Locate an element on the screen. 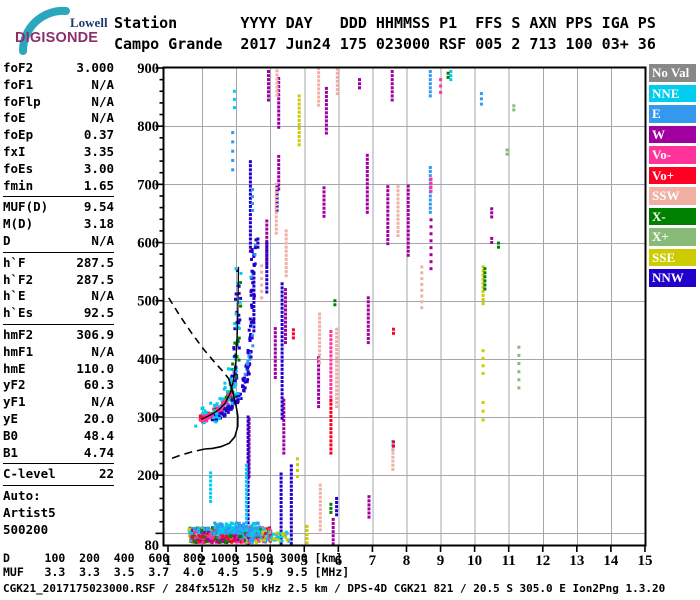  legend-item-SSE: SSE is located at coordinates (672, 257).